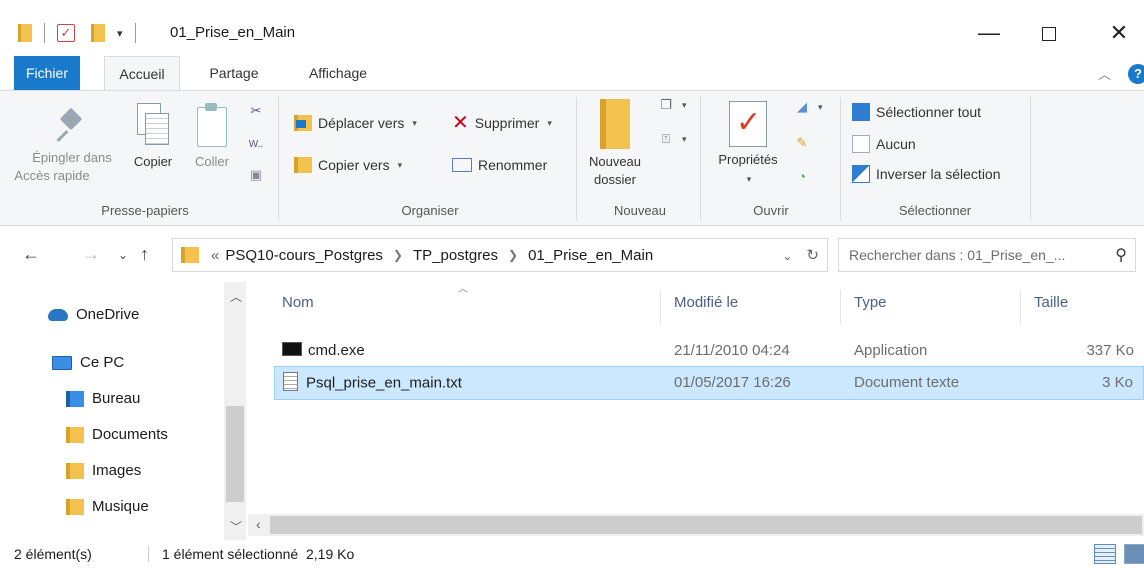 The height and width of the screenshot is (568, 1144). What do you see at coordinates (117, 434) in the screenshot?
I see `nav-item-documents: Documents` at bounding box center [117, 434].